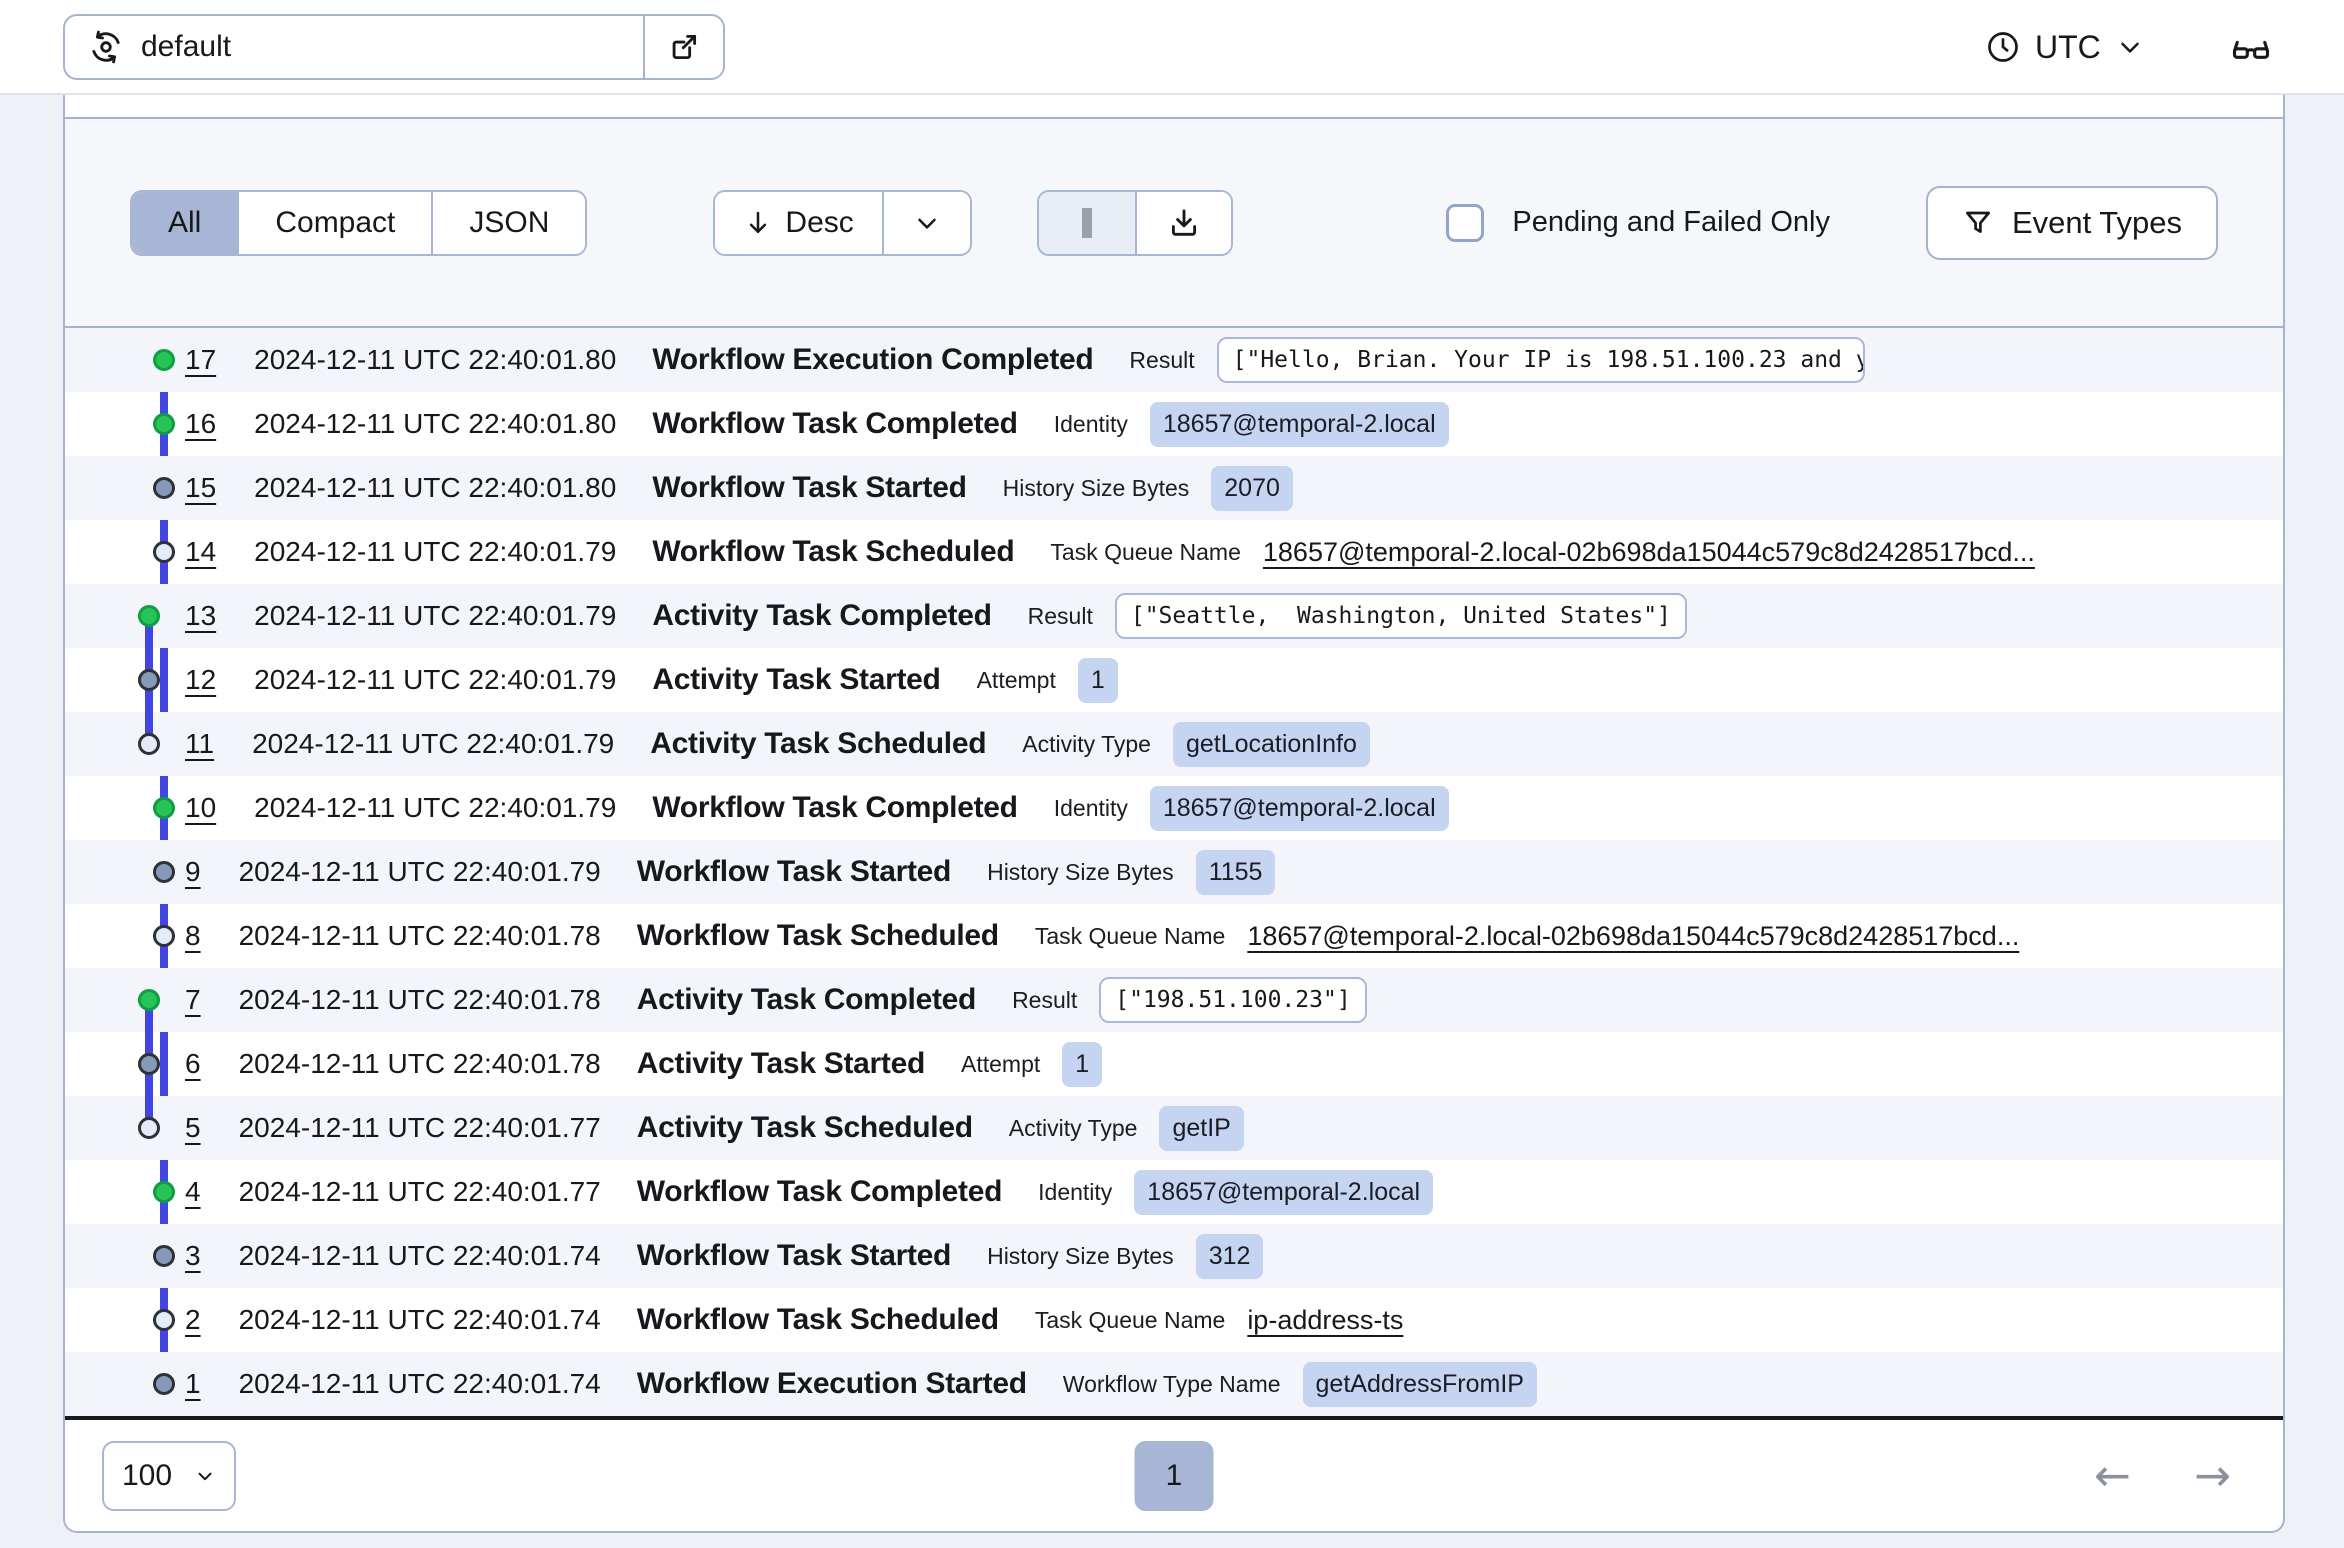 The height and width of the screenshot is (1548, 2344). What do you see at coordinates (873, 359) in the screenshot?
I see `event-name: Workflow Execution Completed` at bounding box center [873, 359].